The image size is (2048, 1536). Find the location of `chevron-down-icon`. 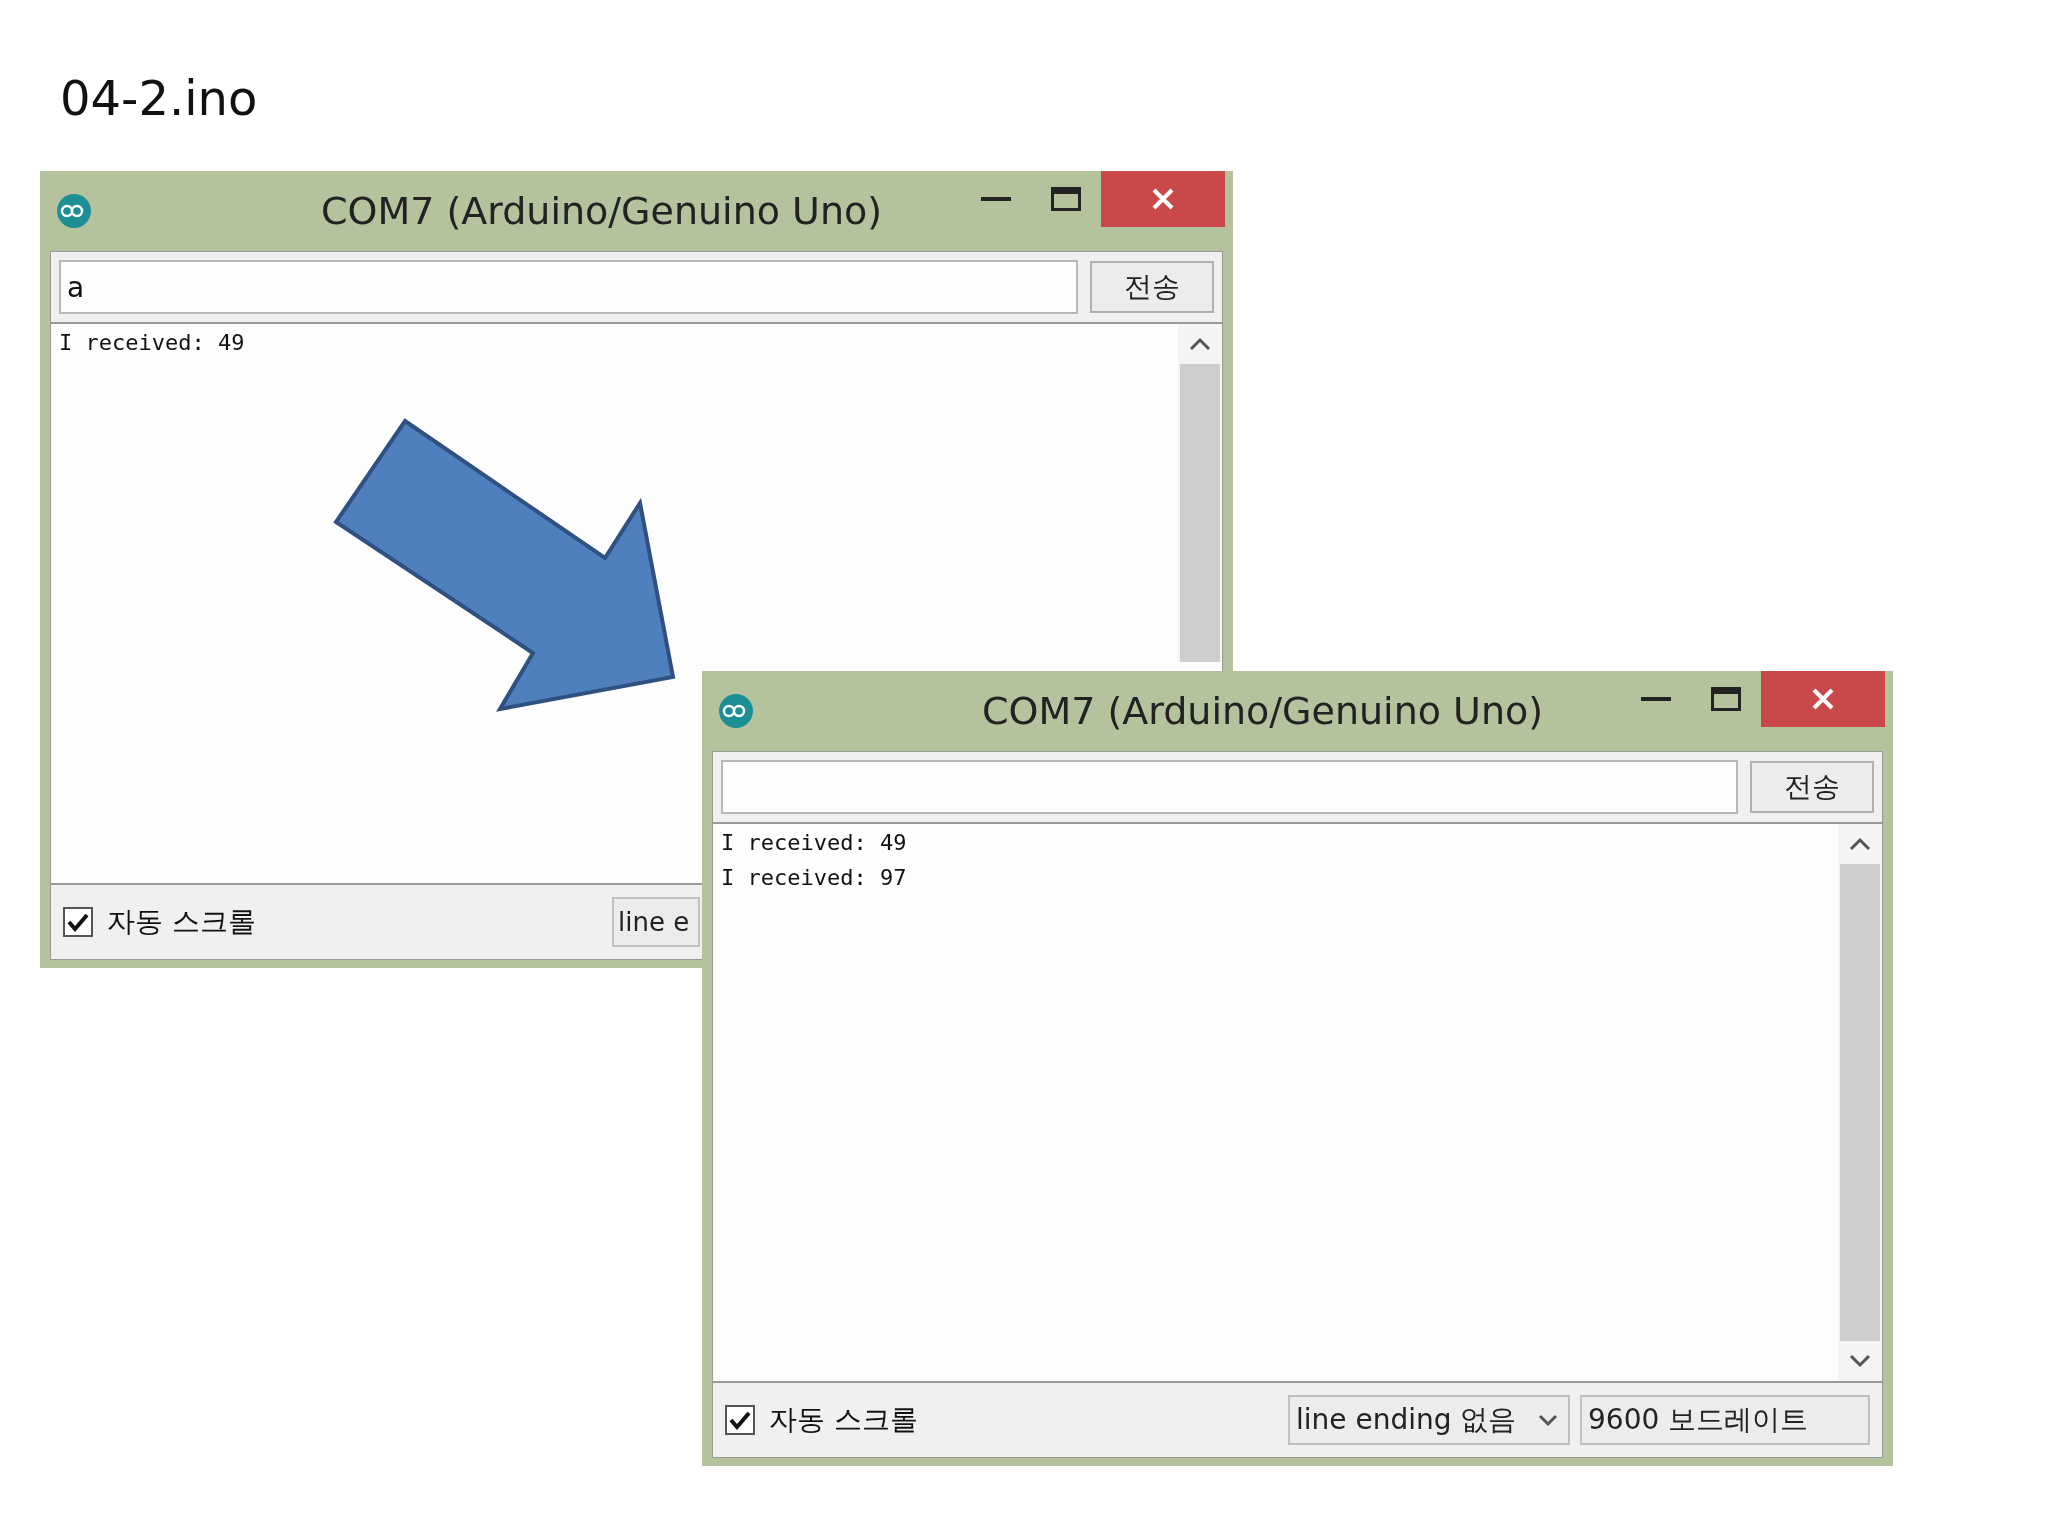

chevron-down-icon is located at coordinates (1548, 1420).